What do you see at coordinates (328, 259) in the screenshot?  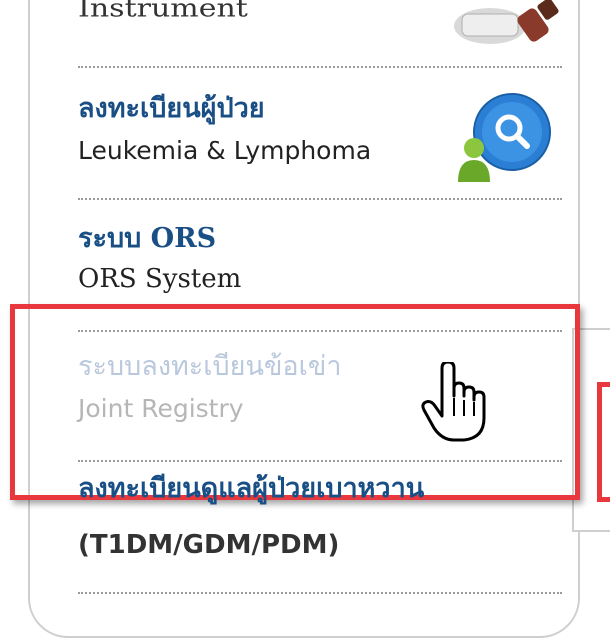 I see `menu-item-ors-system: ระบบ ORS ORS System` at bounding box center [328, 259].